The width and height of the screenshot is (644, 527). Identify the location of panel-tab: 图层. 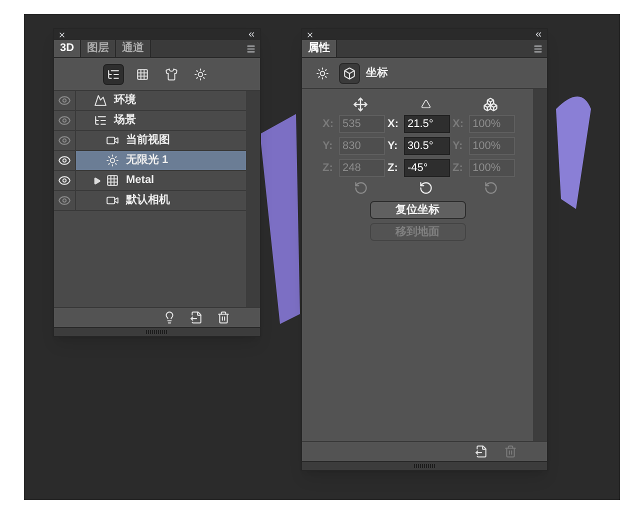
(98, 48).